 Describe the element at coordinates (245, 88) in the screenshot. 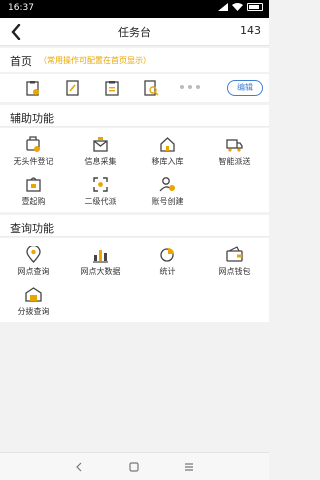

I see `edit-button: 编辑` at that location.